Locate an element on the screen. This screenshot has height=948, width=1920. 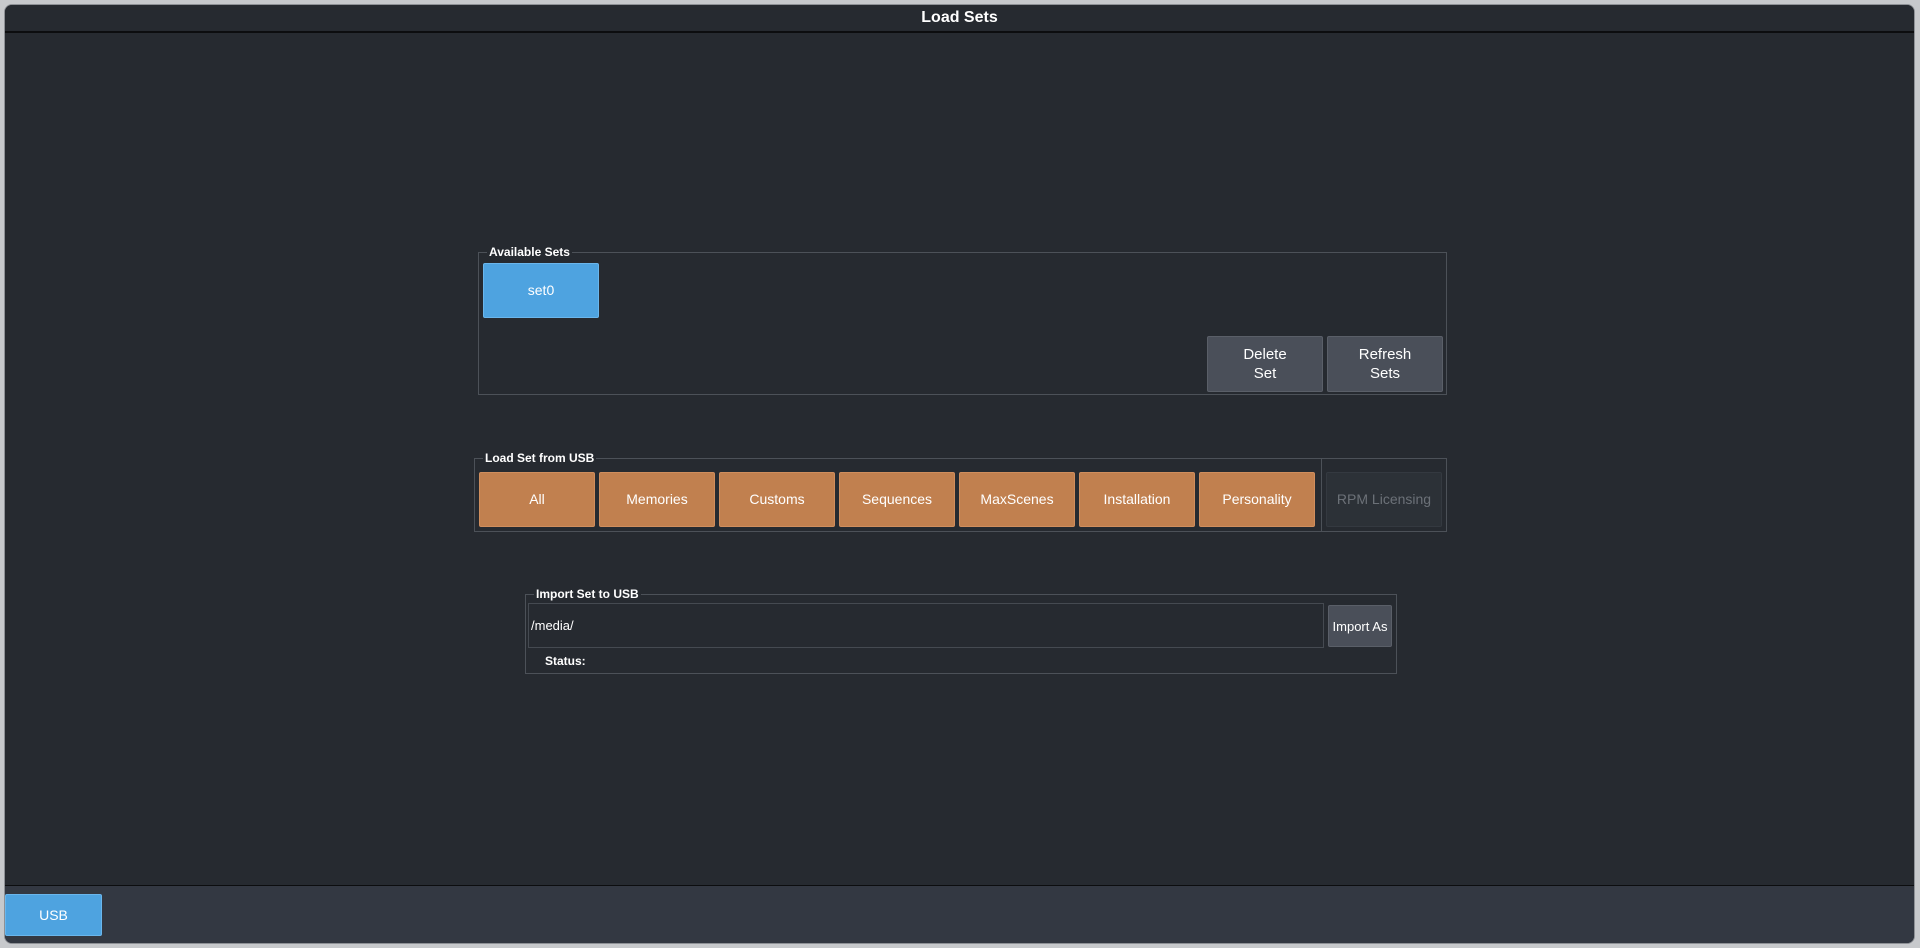
load-memories-button: Memories is located at coordinates (657, 499).